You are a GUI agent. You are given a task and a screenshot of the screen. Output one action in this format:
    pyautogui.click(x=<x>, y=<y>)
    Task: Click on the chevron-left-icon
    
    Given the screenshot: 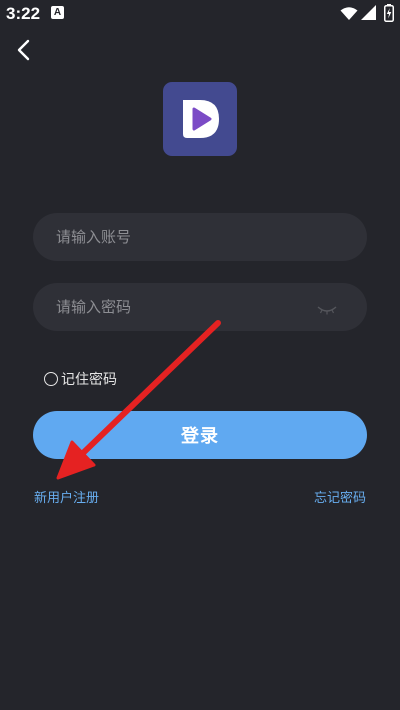 What is the action you would take?
    pyautogui.click(x=24, y=52)
    